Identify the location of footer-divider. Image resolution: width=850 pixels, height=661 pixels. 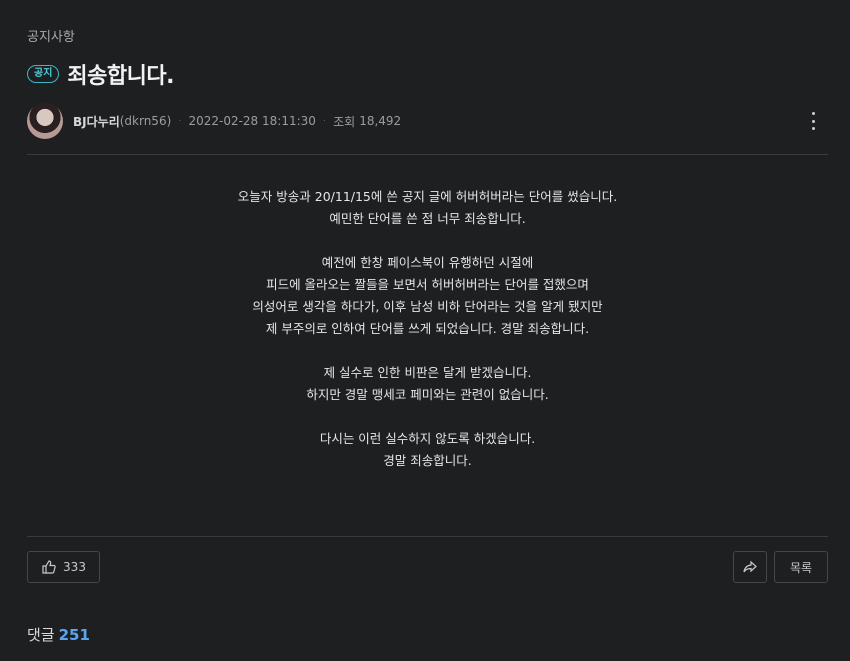
(427, 536).